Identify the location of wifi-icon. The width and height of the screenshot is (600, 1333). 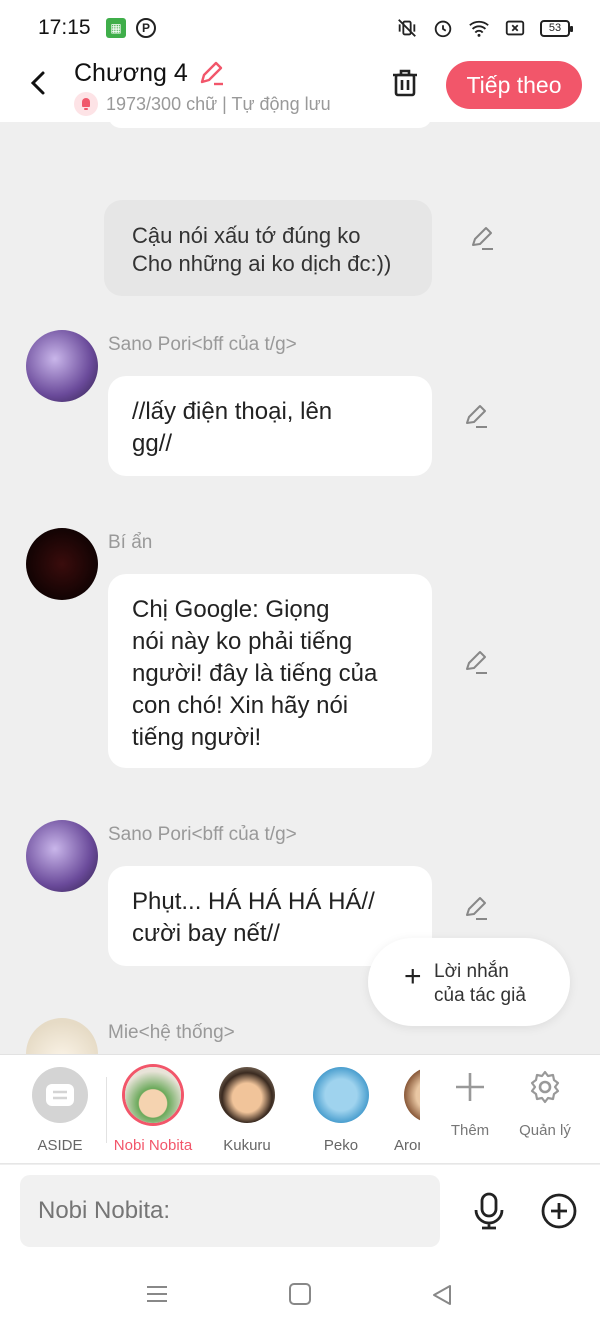
(479, 28).